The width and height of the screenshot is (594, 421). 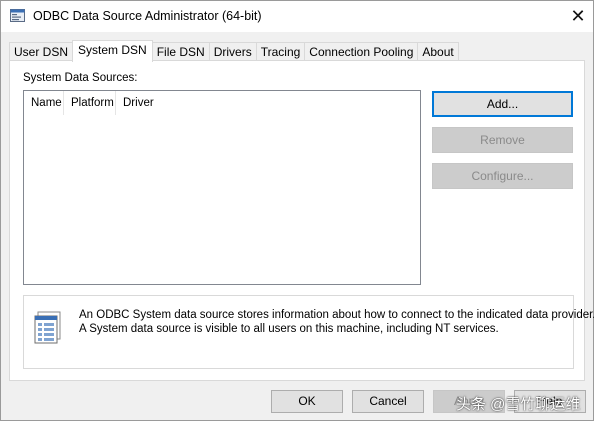 I want to click on column-header-driver: Driver, so click(x=268, y=103).